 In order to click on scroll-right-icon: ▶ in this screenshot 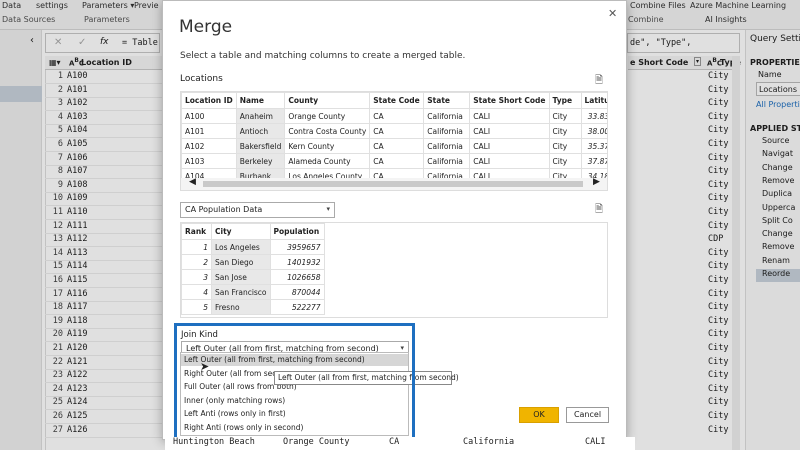, I will do `click(596, 182)`.